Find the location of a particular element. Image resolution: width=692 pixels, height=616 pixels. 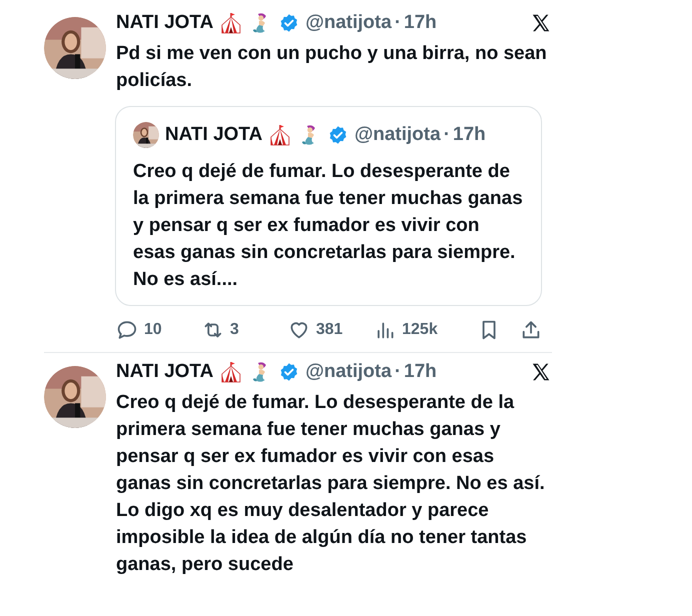

reply-icon is located at coordinates (127, 330).